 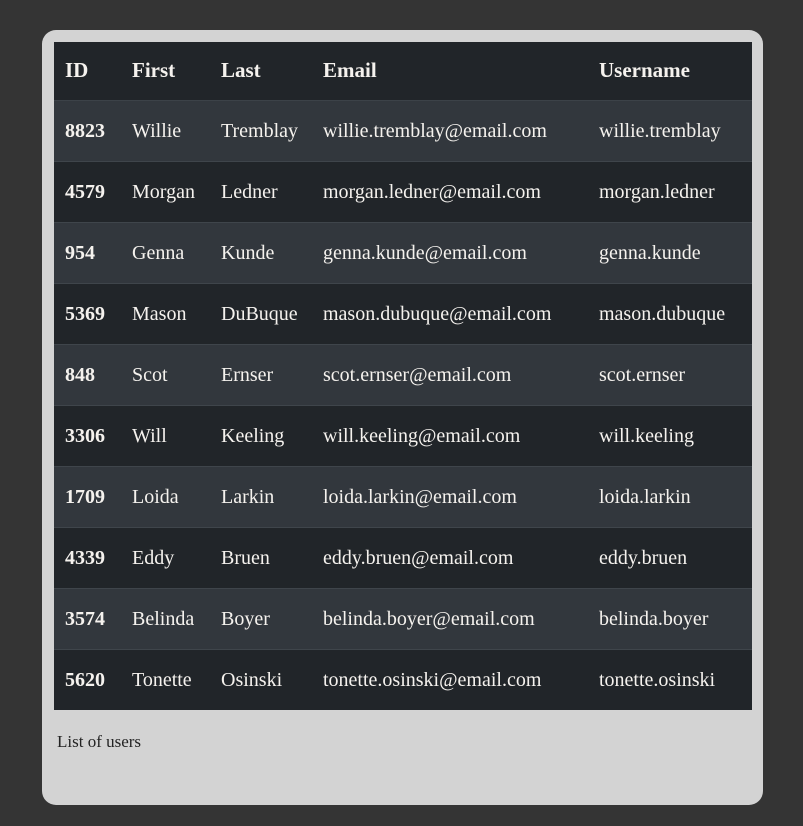 I want to click on column-header-email: Email, so click(x=450, y=71).